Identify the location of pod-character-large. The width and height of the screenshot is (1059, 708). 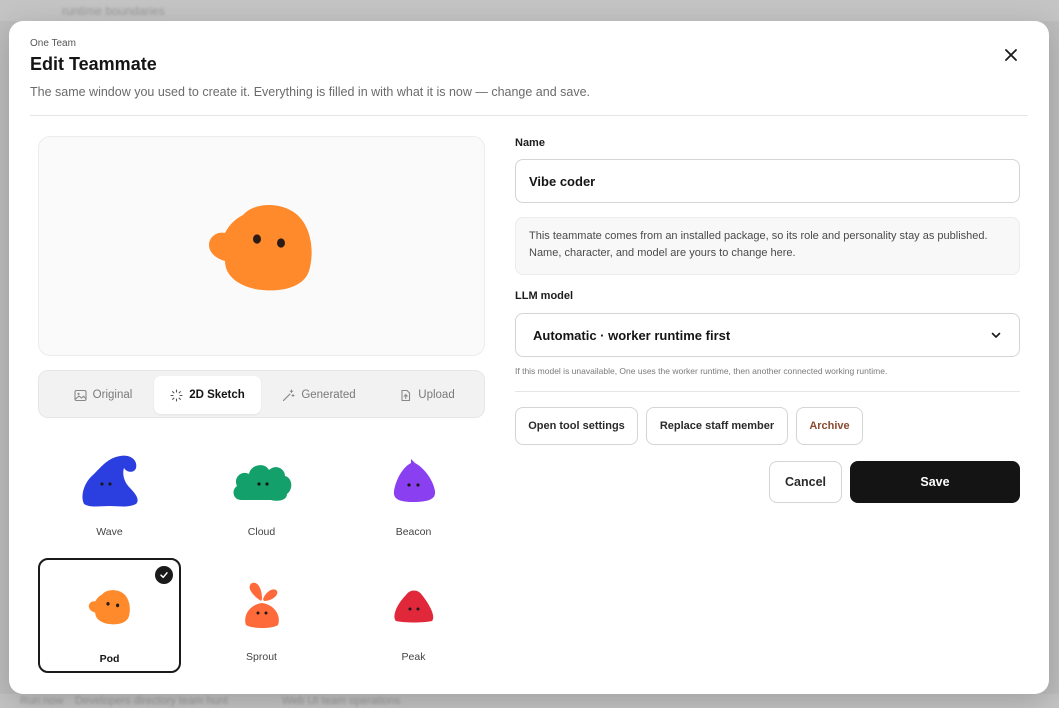
(260, 247).